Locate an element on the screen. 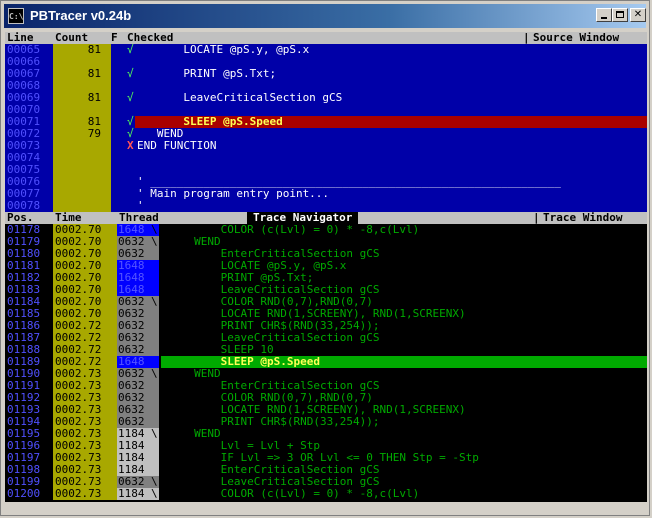 Image resolution: width=652 pixels, height=518 pixels. window-title: PBTracer v0.24b is located at coordinates (81, 15).